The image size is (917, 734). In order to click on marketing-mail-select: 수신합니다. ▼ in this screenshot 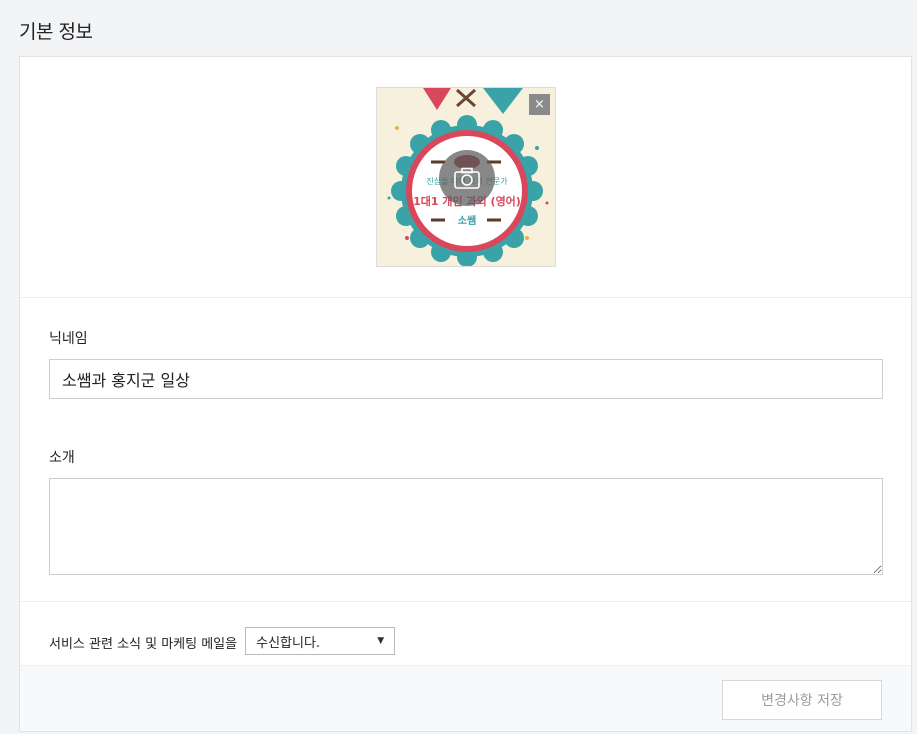, I will do `click(320, 641)`.